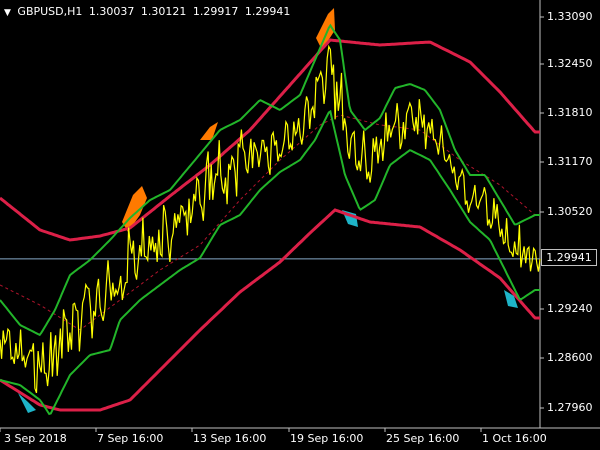 The height and width of the screenshot is (450, 600). Describe the element at coordinates (230, 438) in the screenshot. I see `x-tick-label: 13 Sep 16:00` at that location.